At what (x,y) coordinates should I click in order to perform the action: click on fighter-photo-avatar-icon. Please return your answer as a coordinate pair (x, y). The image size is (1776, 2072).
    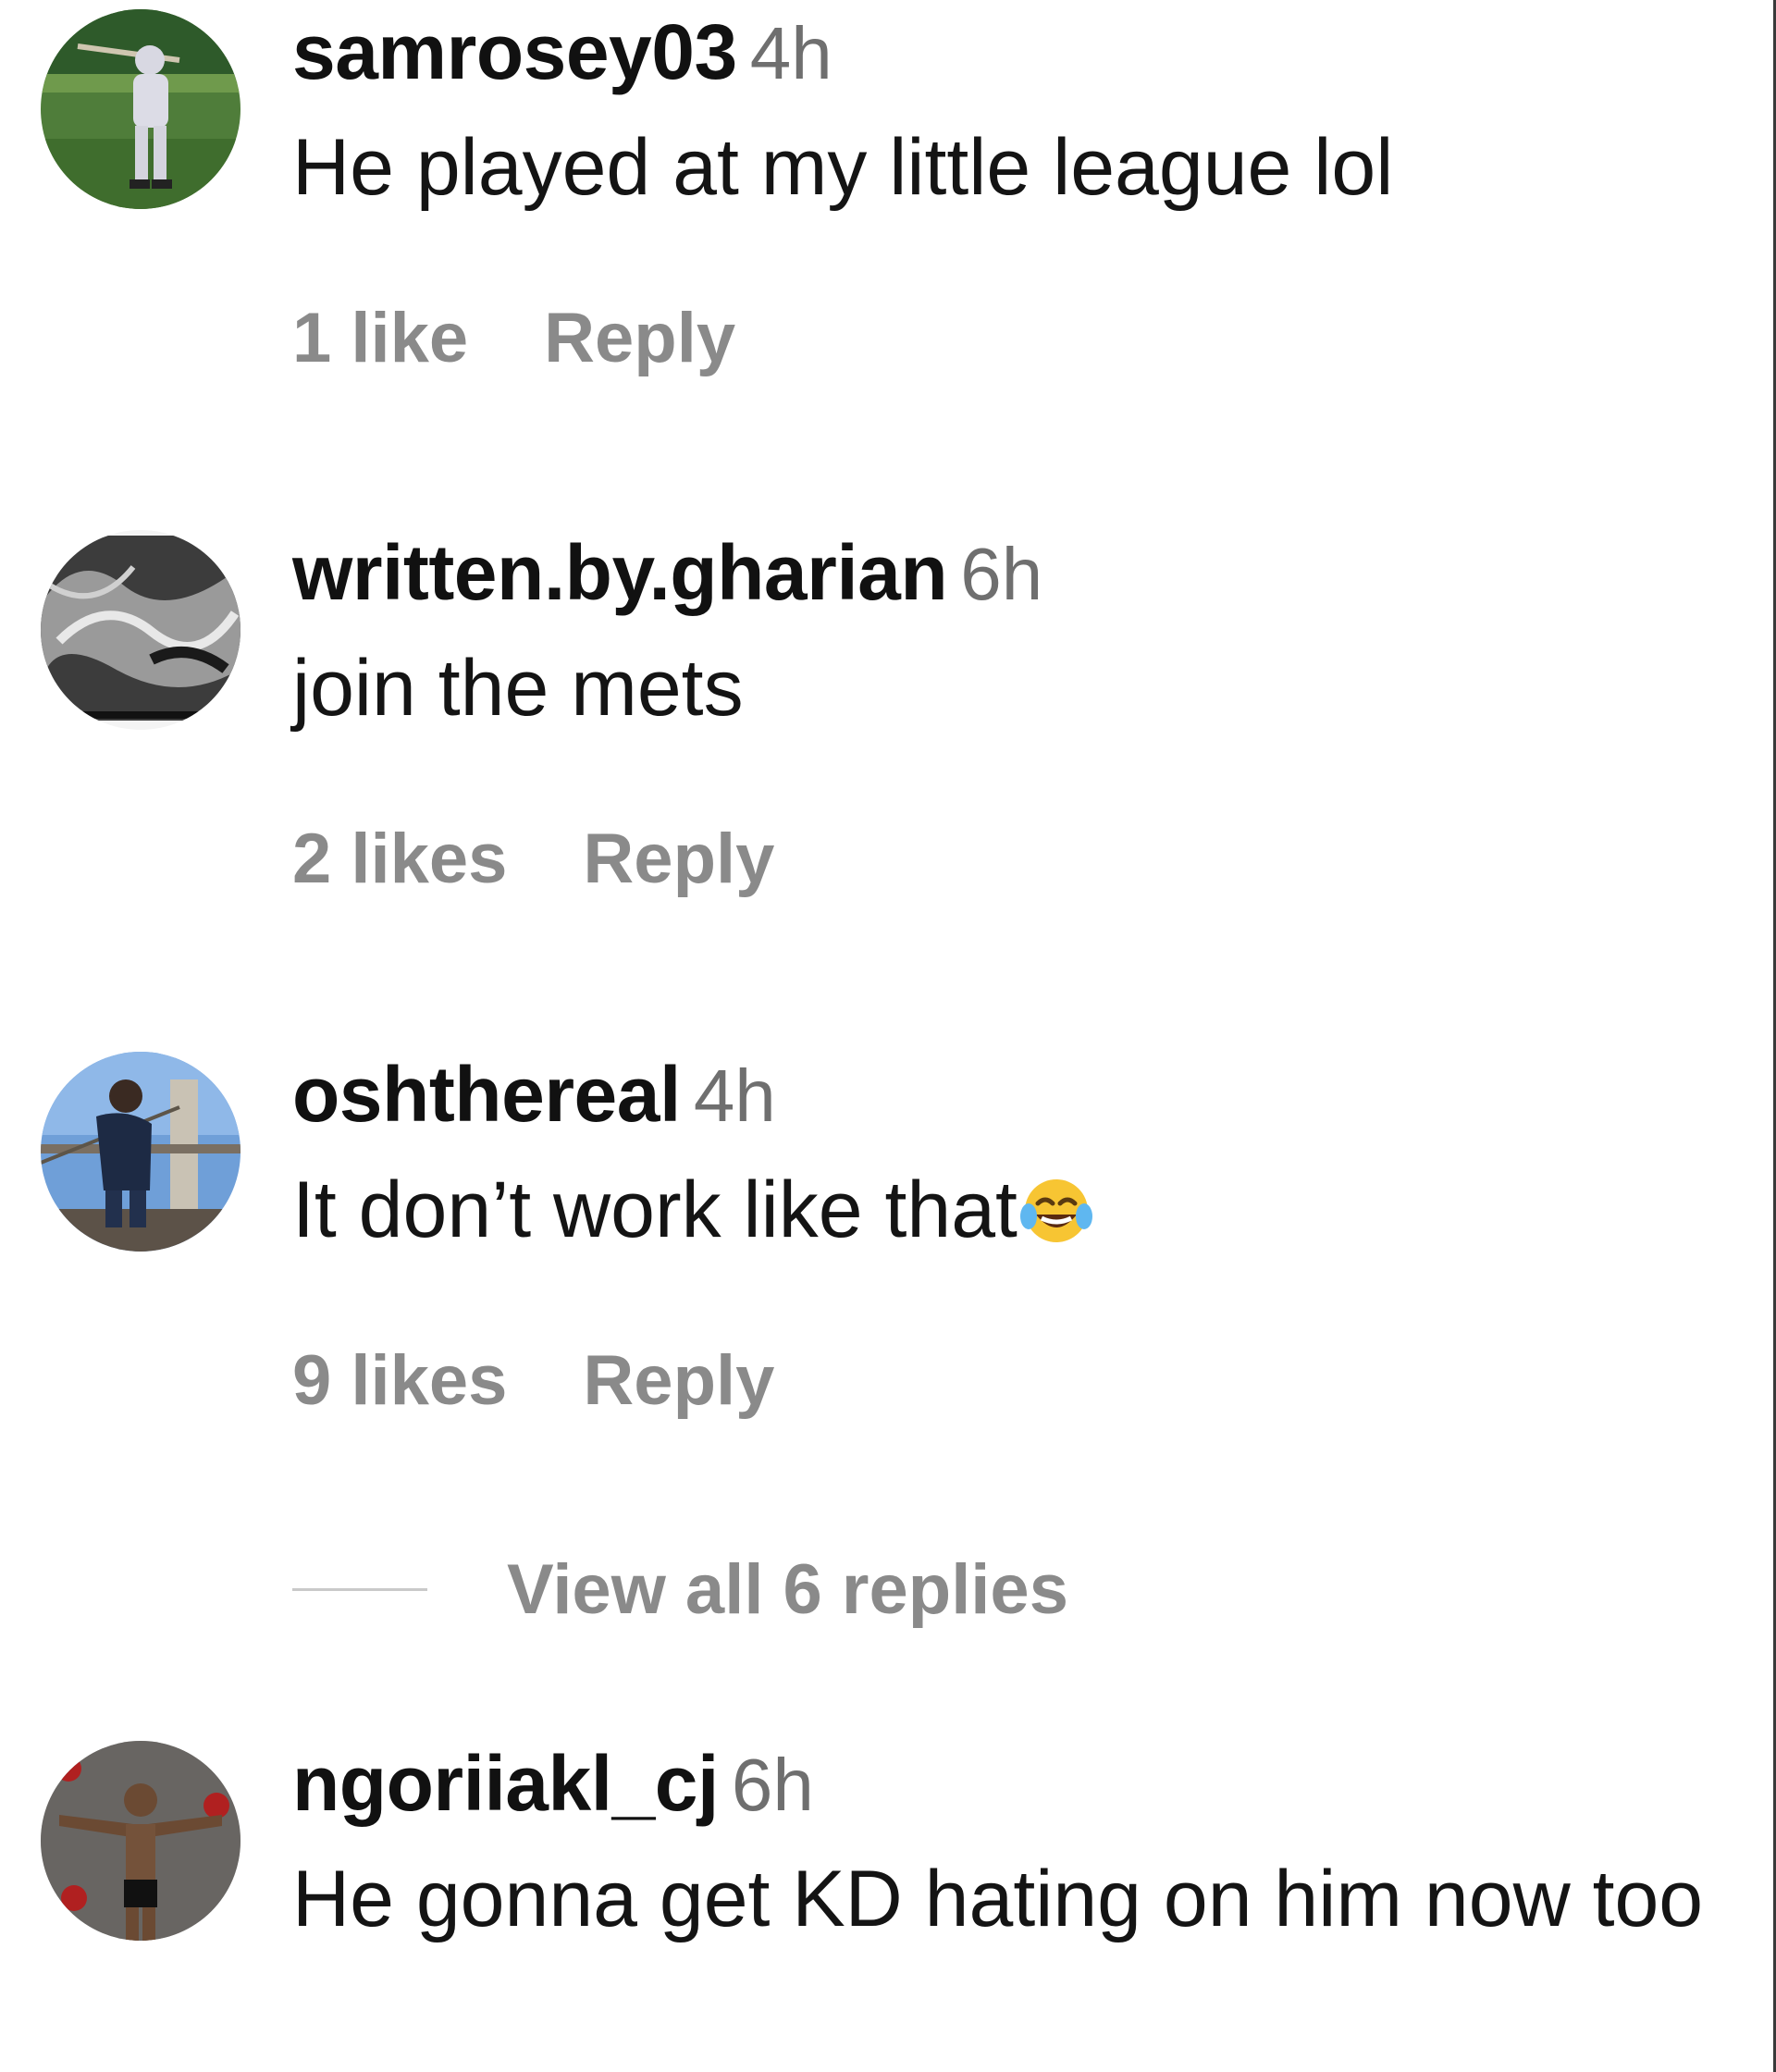
    Looking at the image, I should click on (141, 1841).